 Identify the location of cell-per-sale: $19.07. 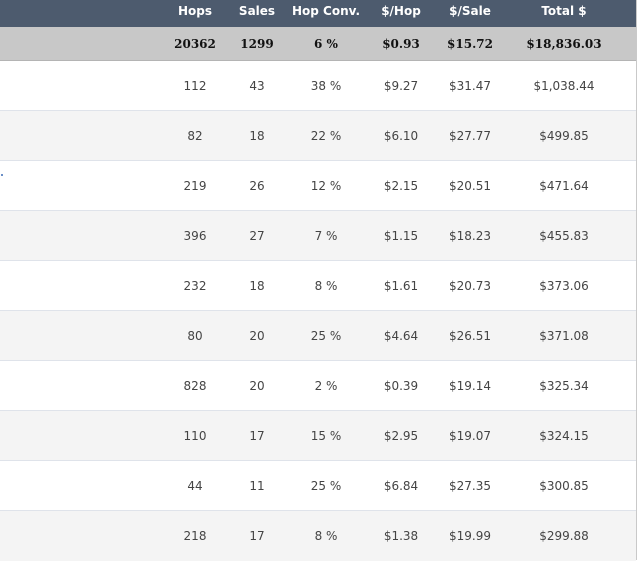
(470, 435).